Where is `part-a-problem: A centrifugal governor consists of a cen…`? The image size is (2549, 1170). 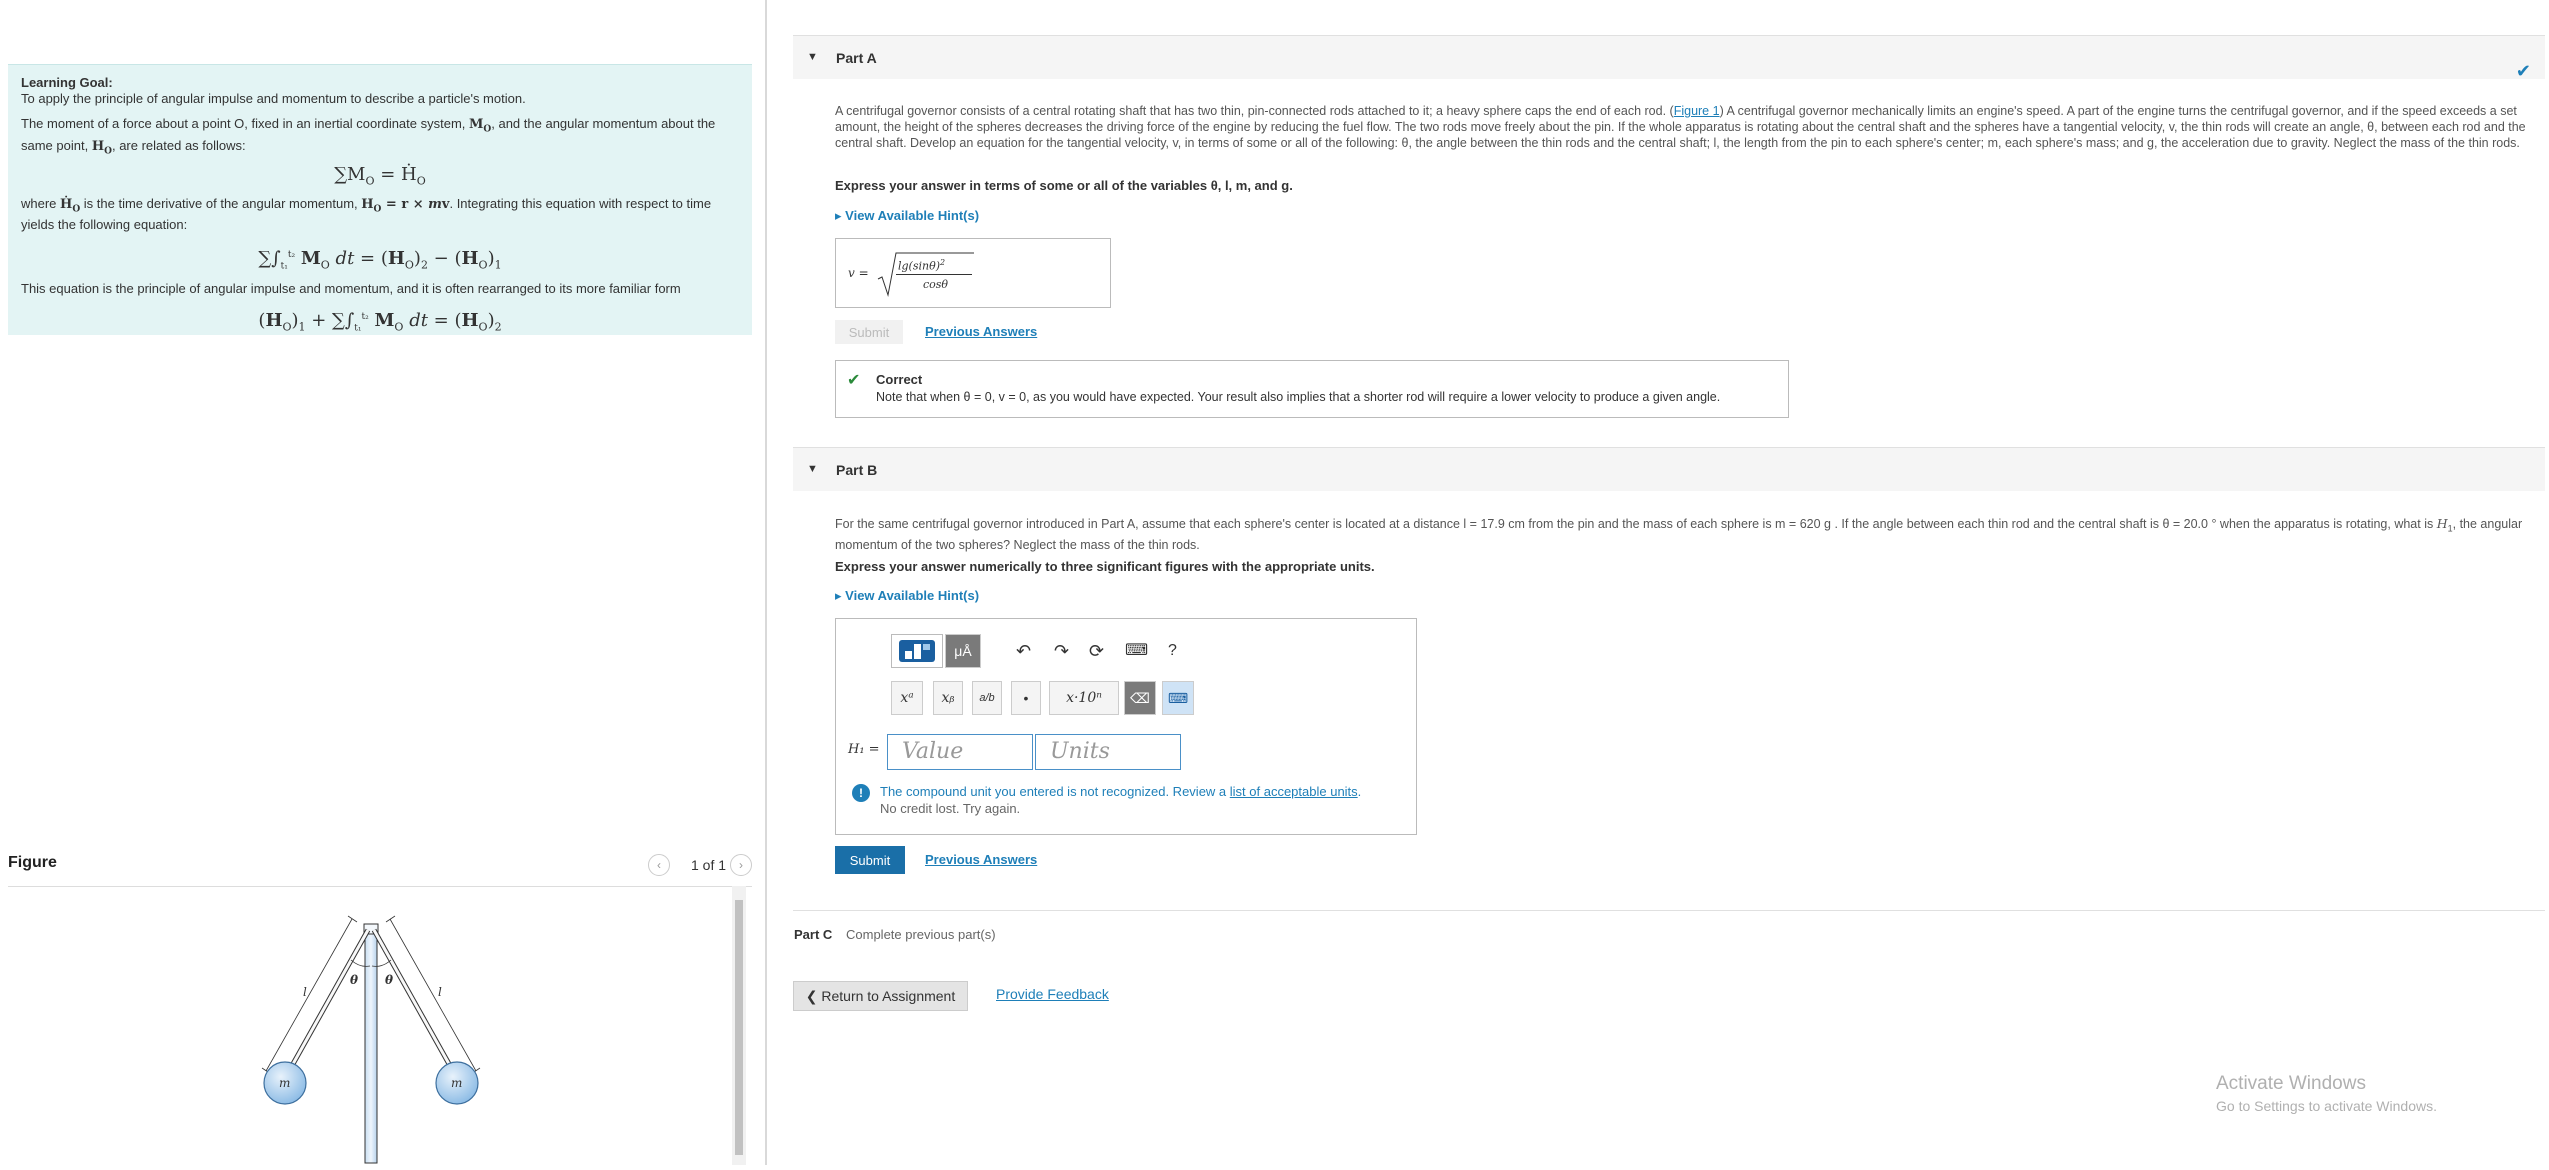
part-a-problem: A centrifugal governor consists of a cen… is located at coordinates (1687, 127).